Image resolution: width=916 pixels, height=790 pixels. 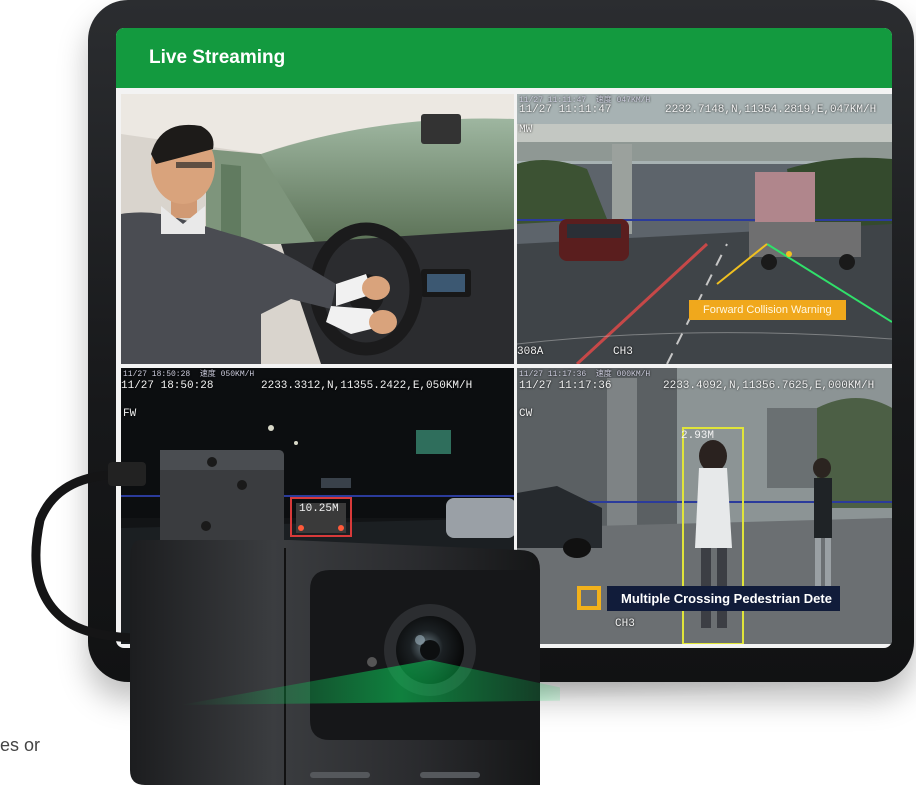 I want to click on video-feed-cabin, so click(x=317, y=229).